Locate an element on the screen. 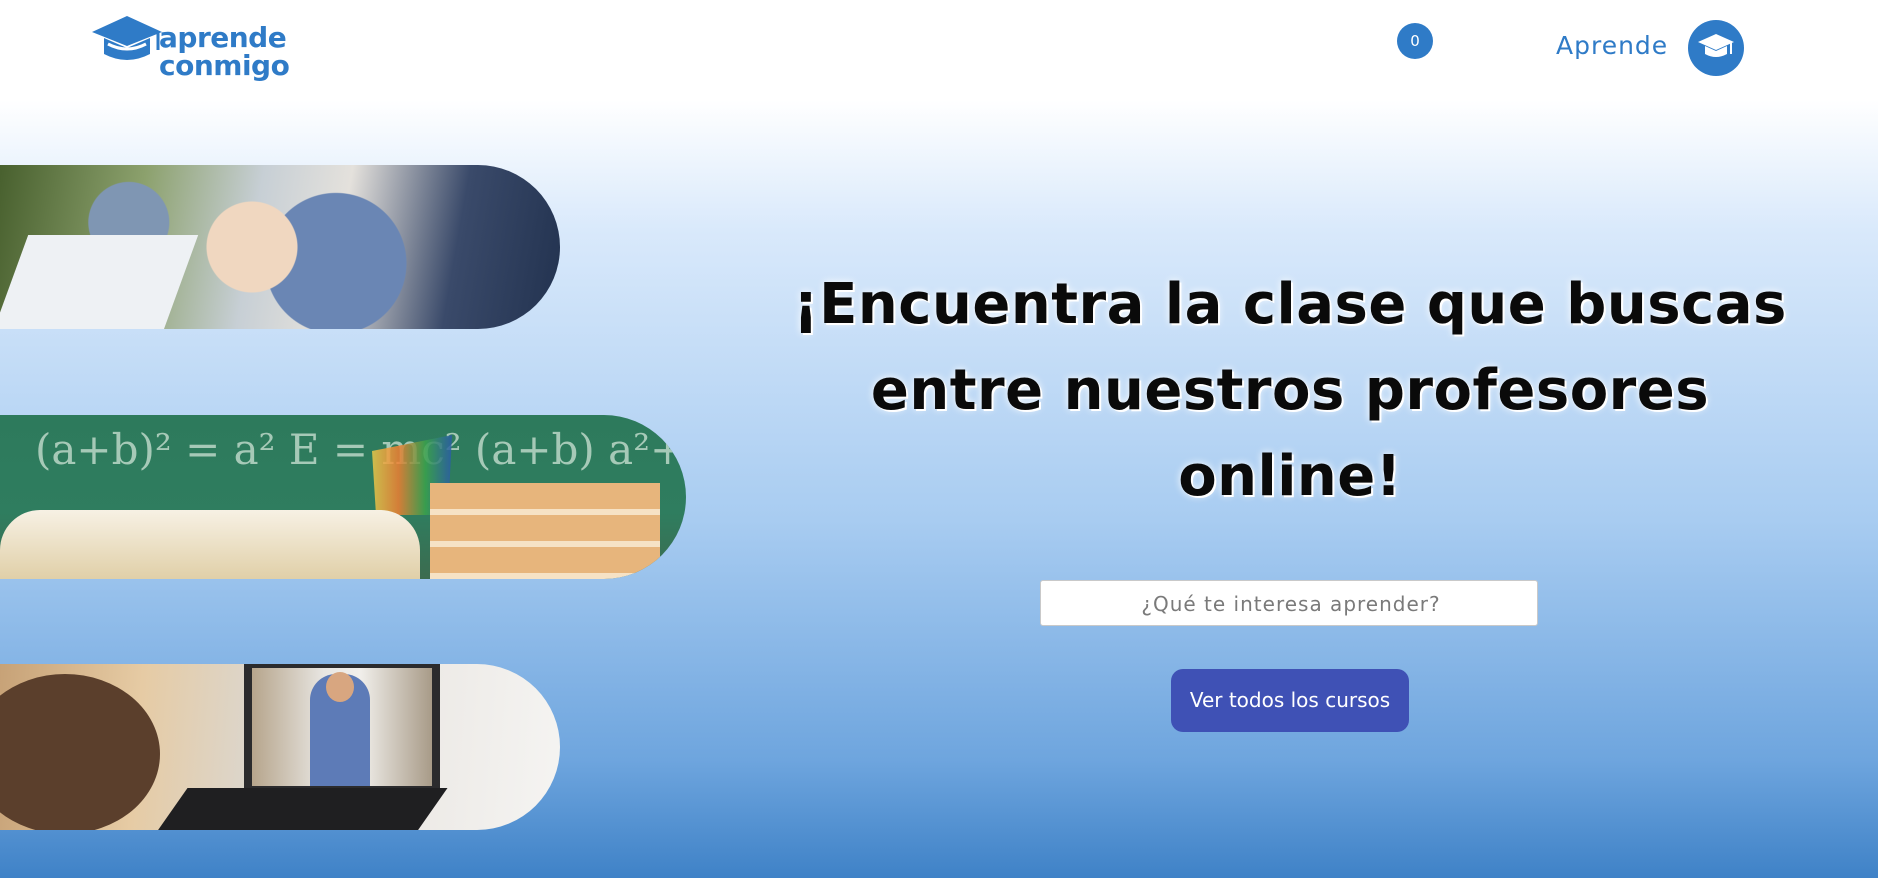  books-and-chalkboard-photo: (a+b)² = a² E = mc² (a+b) a²+b² is located at coordinates (343, 497).